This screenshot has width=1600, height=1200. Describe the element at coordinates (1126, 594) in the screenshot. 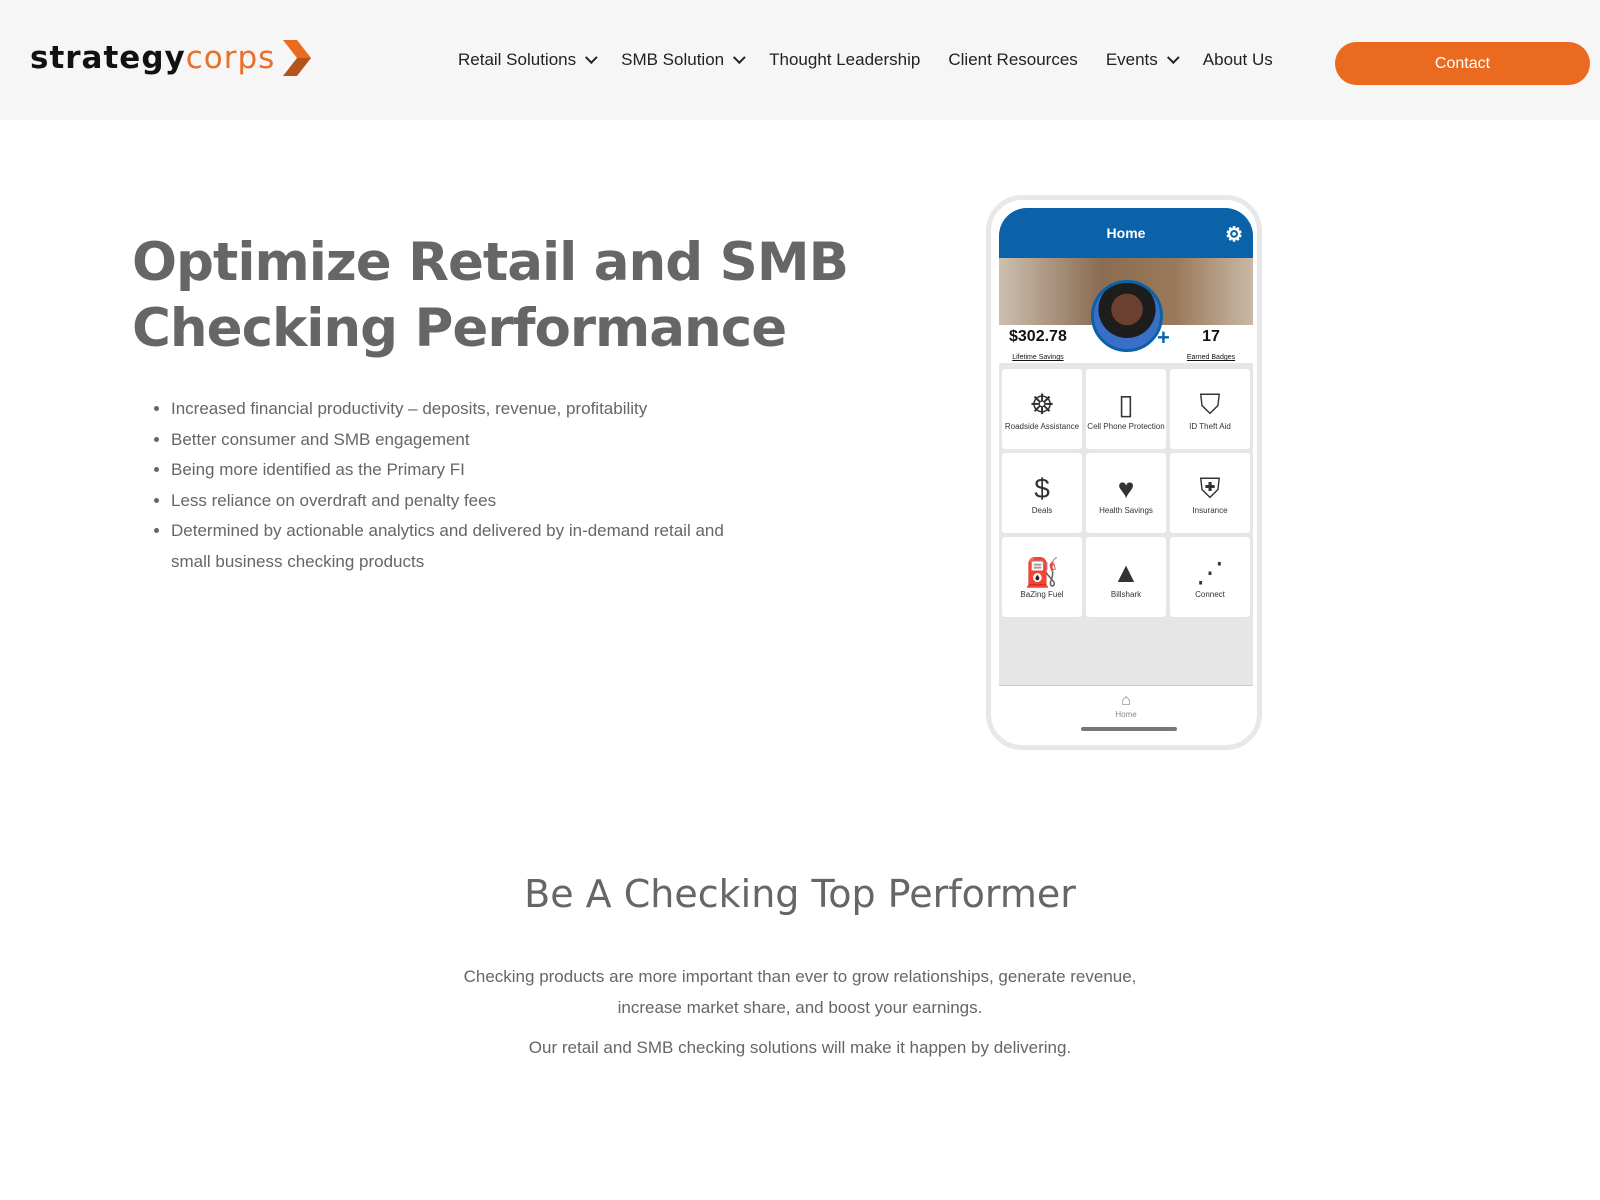

I see `tile-label: Billshark` at that location.